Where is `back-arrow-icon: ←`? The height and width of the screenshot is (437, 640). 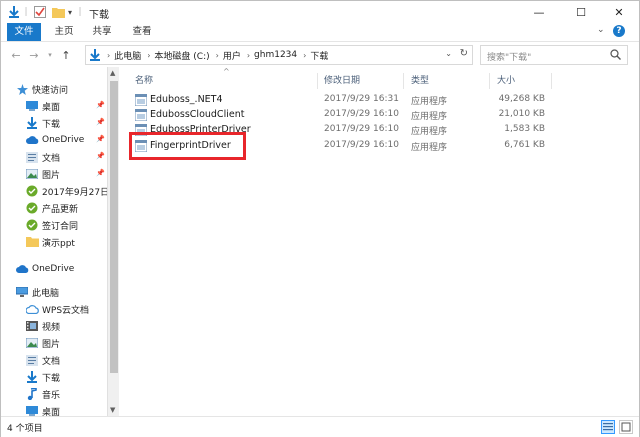
back-arrow-icon: ← is located at coordinates (16, 55).